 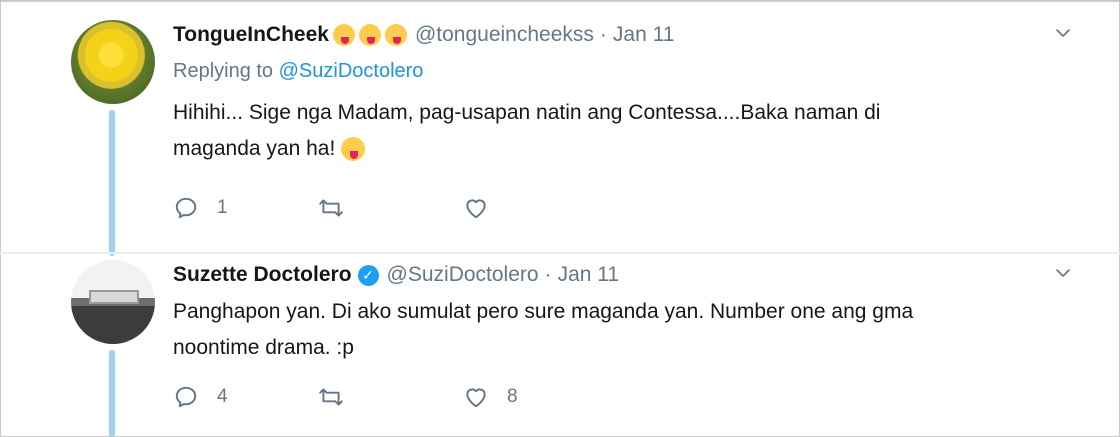 I want to click on like-count: 8, so click(x=512, y=396).